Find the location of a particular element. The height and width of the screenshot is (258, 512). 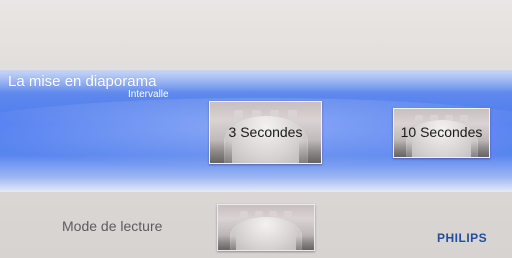

interval-option-label: 3 Secondes is located at coordinates (265, 132).